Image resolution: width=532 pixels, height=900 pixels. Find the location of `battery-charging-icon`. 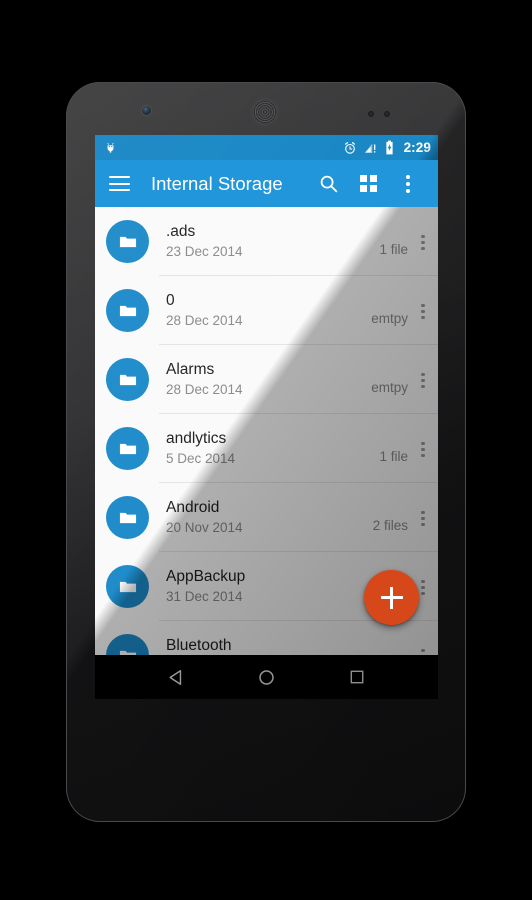

battery-charging-icon is located at coordinates (389, 147).